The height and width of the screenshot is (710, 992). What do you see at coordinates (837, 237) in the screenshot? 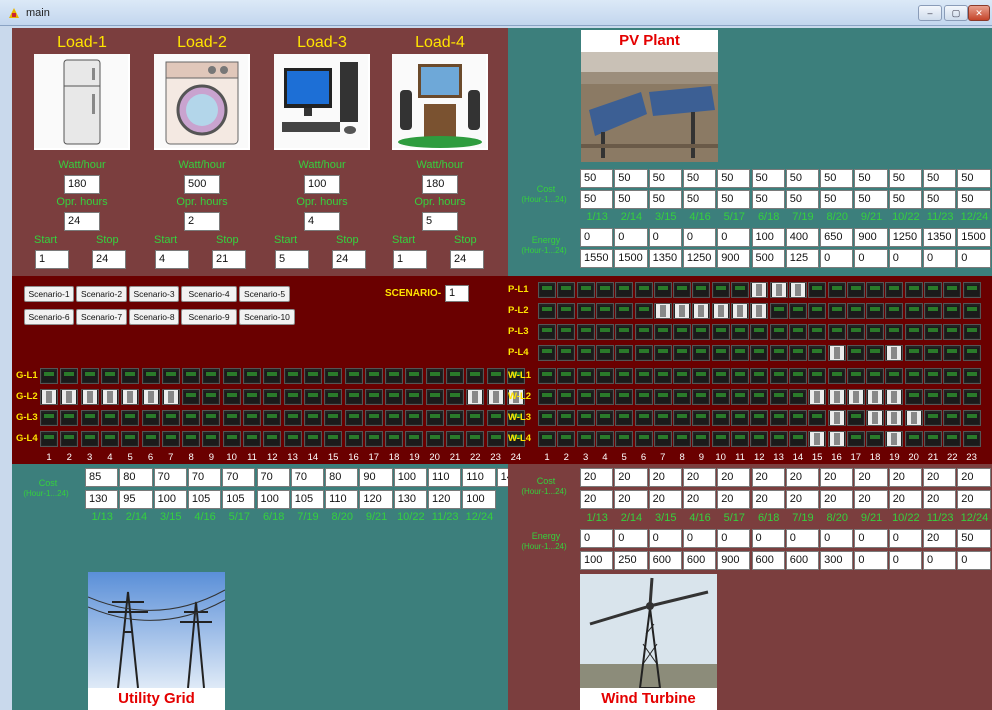
I see `pv-energy-input: 650` at bounding box center [837, 237].